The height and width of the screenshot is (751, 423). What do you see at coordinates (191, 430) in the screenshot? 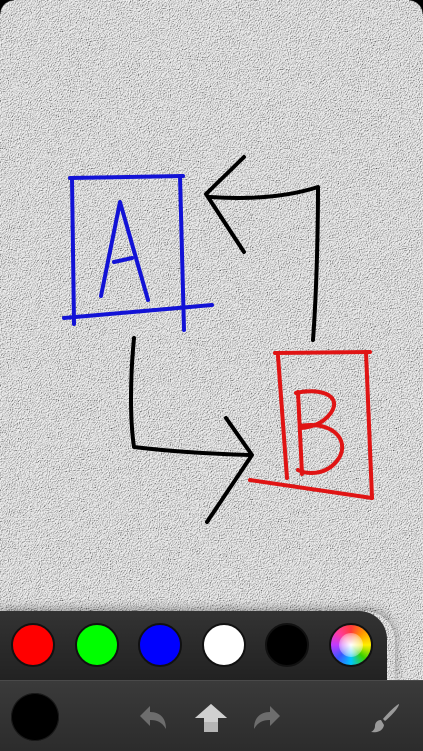
I see `arrow-a-to-b` at bounding box center [191, 430].